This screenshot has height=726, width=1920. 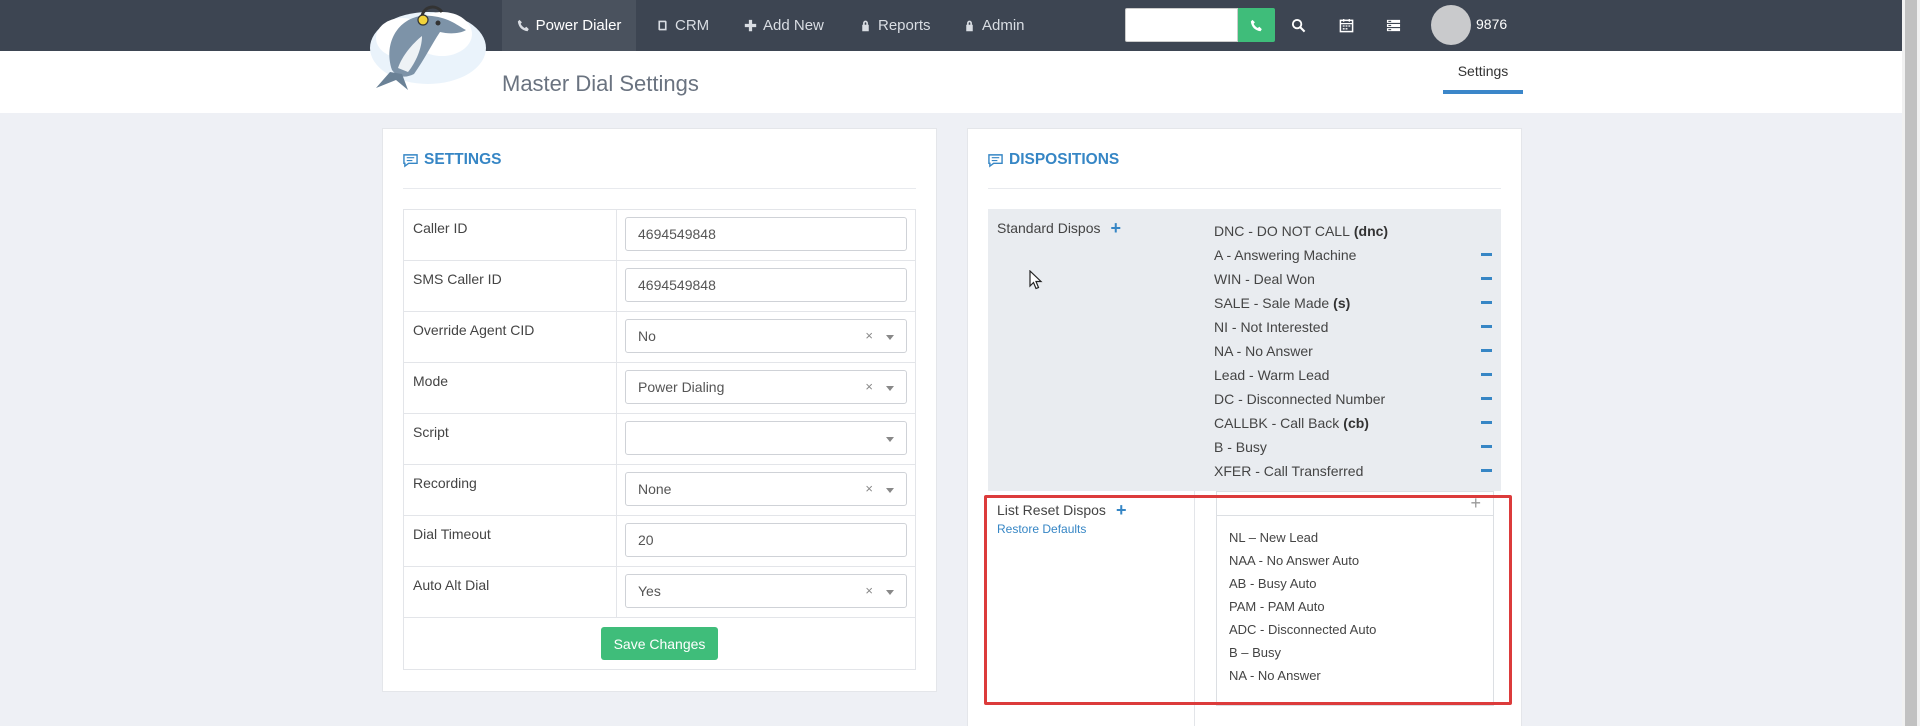 I want to click on row-override-agent-cid: Override Agent CID No ×, so click(x=659, y=337).